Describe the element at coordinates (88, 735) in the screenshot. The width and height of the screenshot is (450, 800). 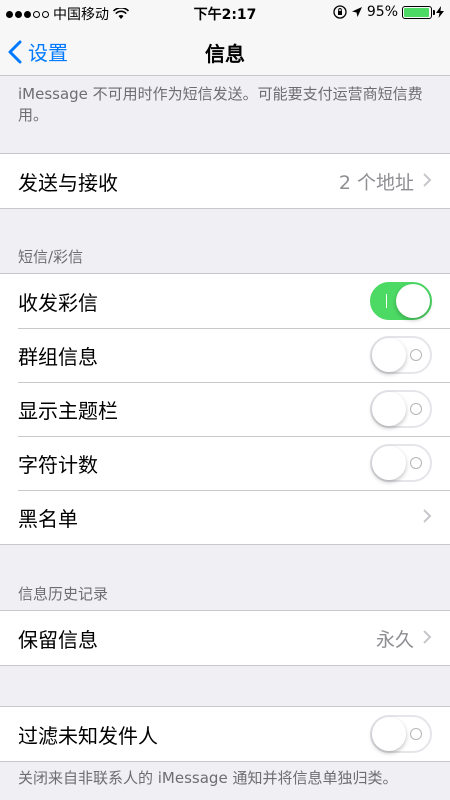
I see `filter-unknown-label: 过滤未知发件人` at that location.